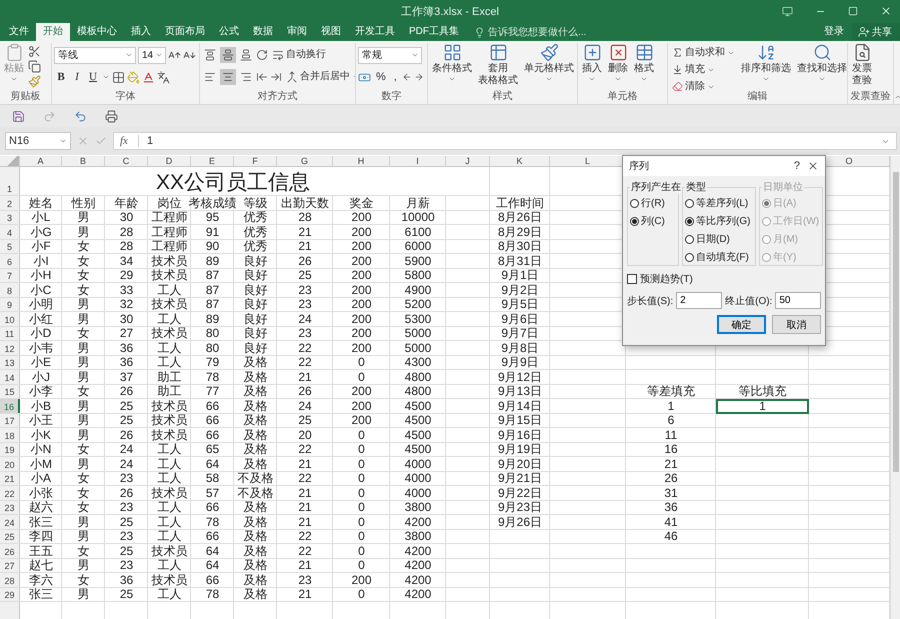  What do you see at coordinates (19, 32) in the screenshot?
I see `ribbon-tab: 文件` at bounding box center [19, 32].